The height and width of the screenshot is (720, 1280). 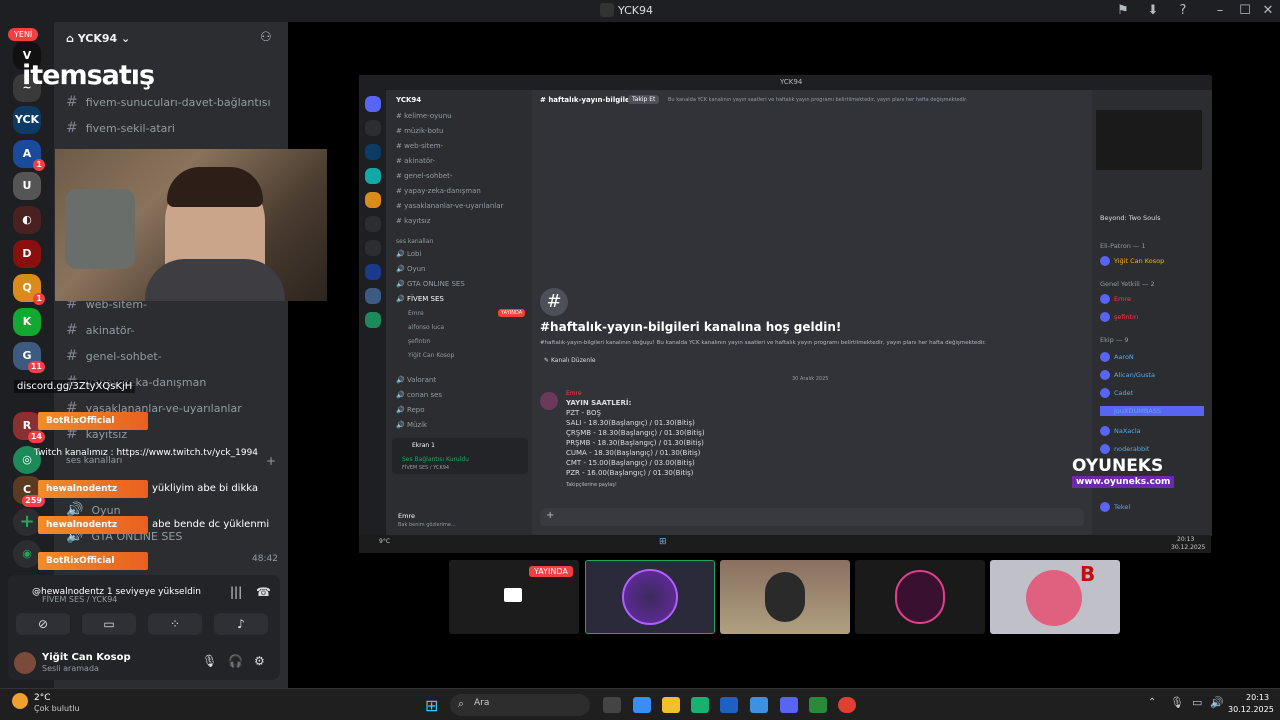 What do you see at coordinates (1217, 702) in the screenshot?
I see `volume-icon: 🔊` at bounding box center [1217, 702].